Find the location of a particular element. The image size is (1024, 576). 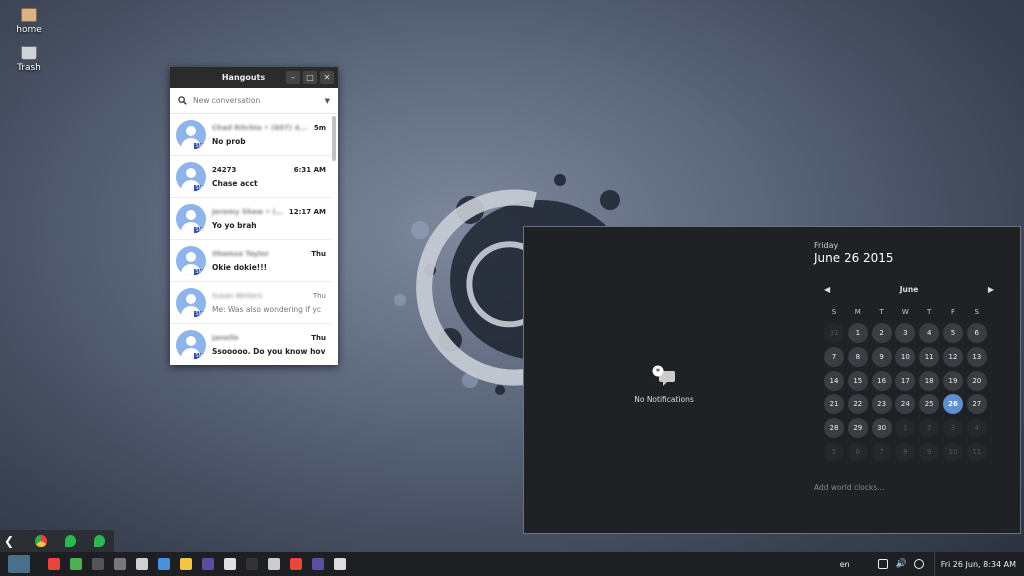

chevron-down-icon: ▼ is located at coordinates (327, 101).